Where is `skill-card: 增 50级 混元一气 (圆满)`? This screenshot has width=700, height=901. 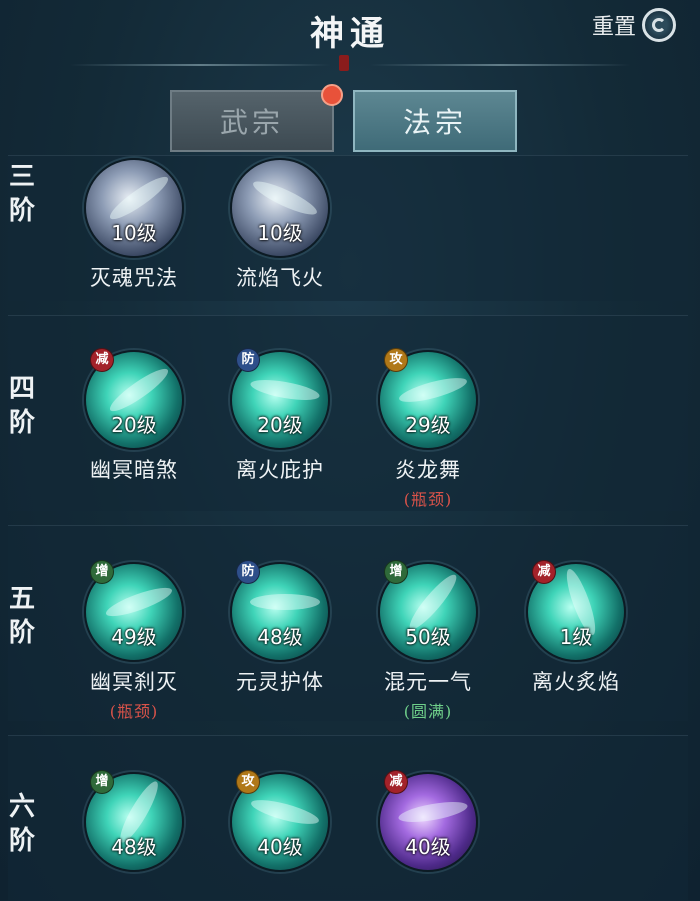
skill-card: 增 50级 混元一气 (圆满) is located at coordinates (428, 641).